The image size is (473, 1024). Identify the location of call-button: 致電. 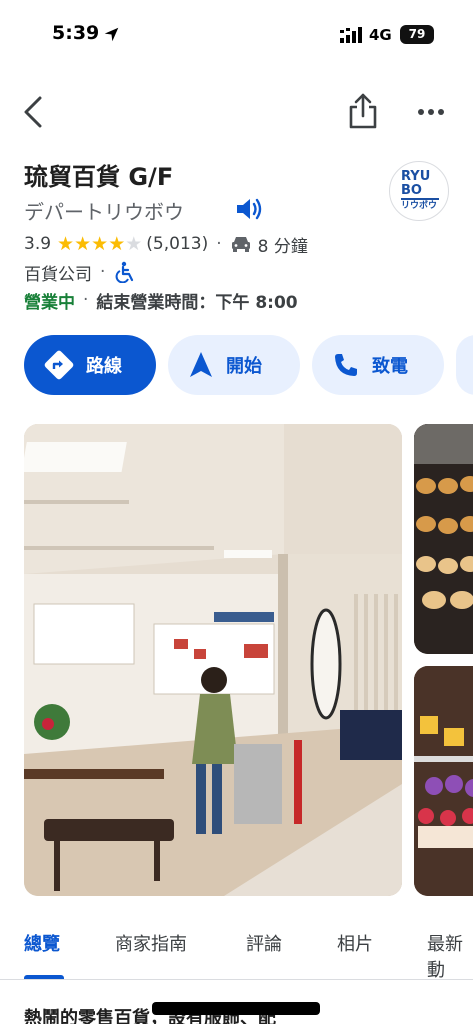
(378, 365).